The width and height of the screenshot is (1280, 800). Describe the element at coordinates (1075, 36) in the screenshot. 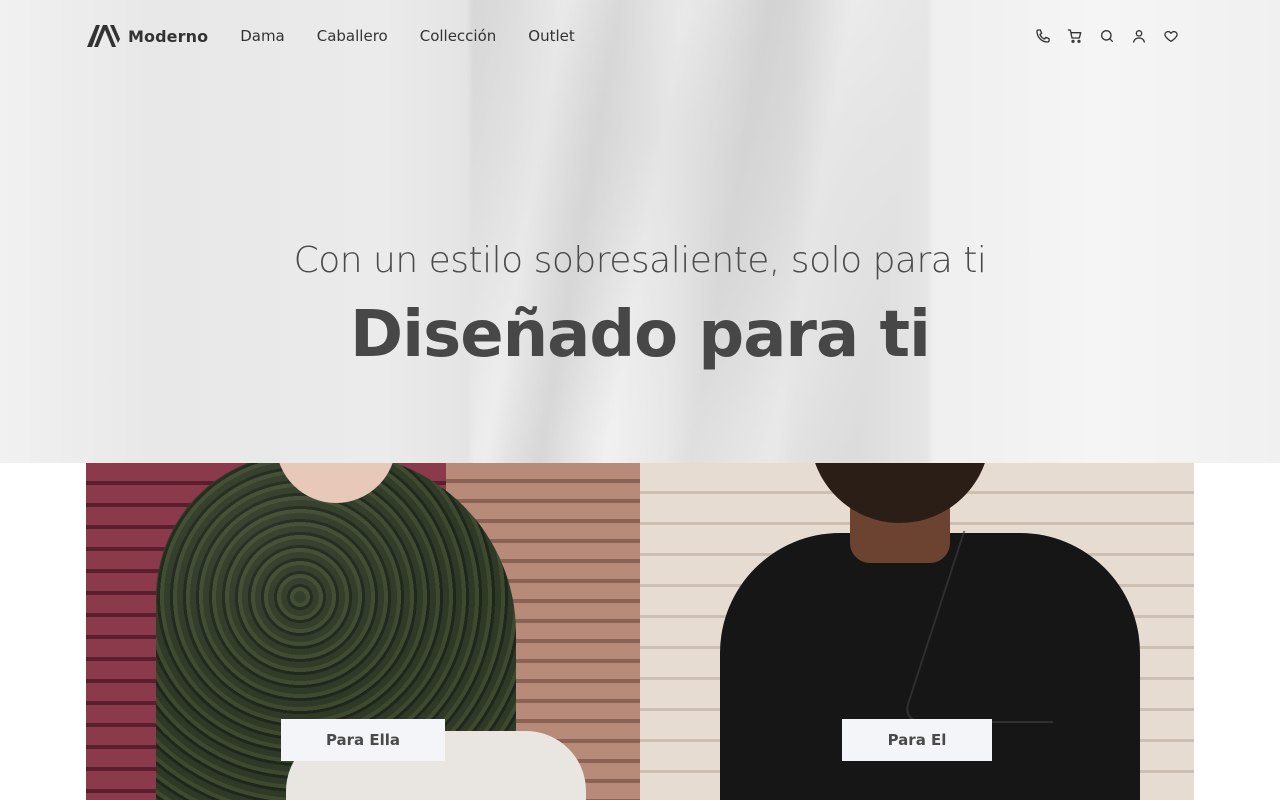

I see `cart-icon` at that location.